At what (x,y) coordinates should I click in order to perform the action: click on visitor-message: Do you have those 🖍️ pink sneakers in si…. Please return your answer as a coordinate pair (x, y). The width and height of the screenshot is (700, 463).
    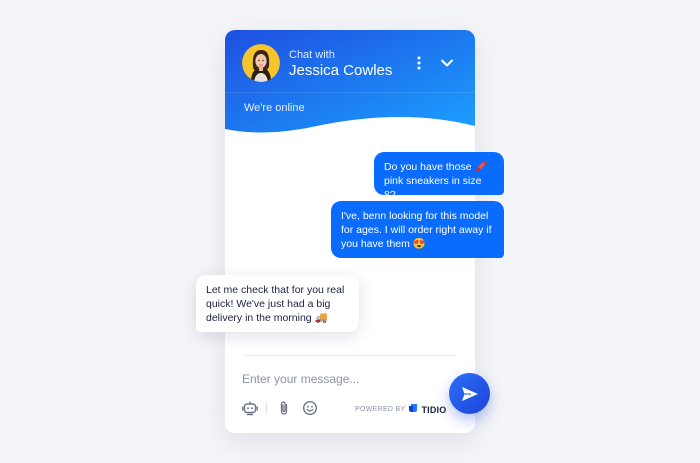
    Looking at the image, I should click on (439, 176).